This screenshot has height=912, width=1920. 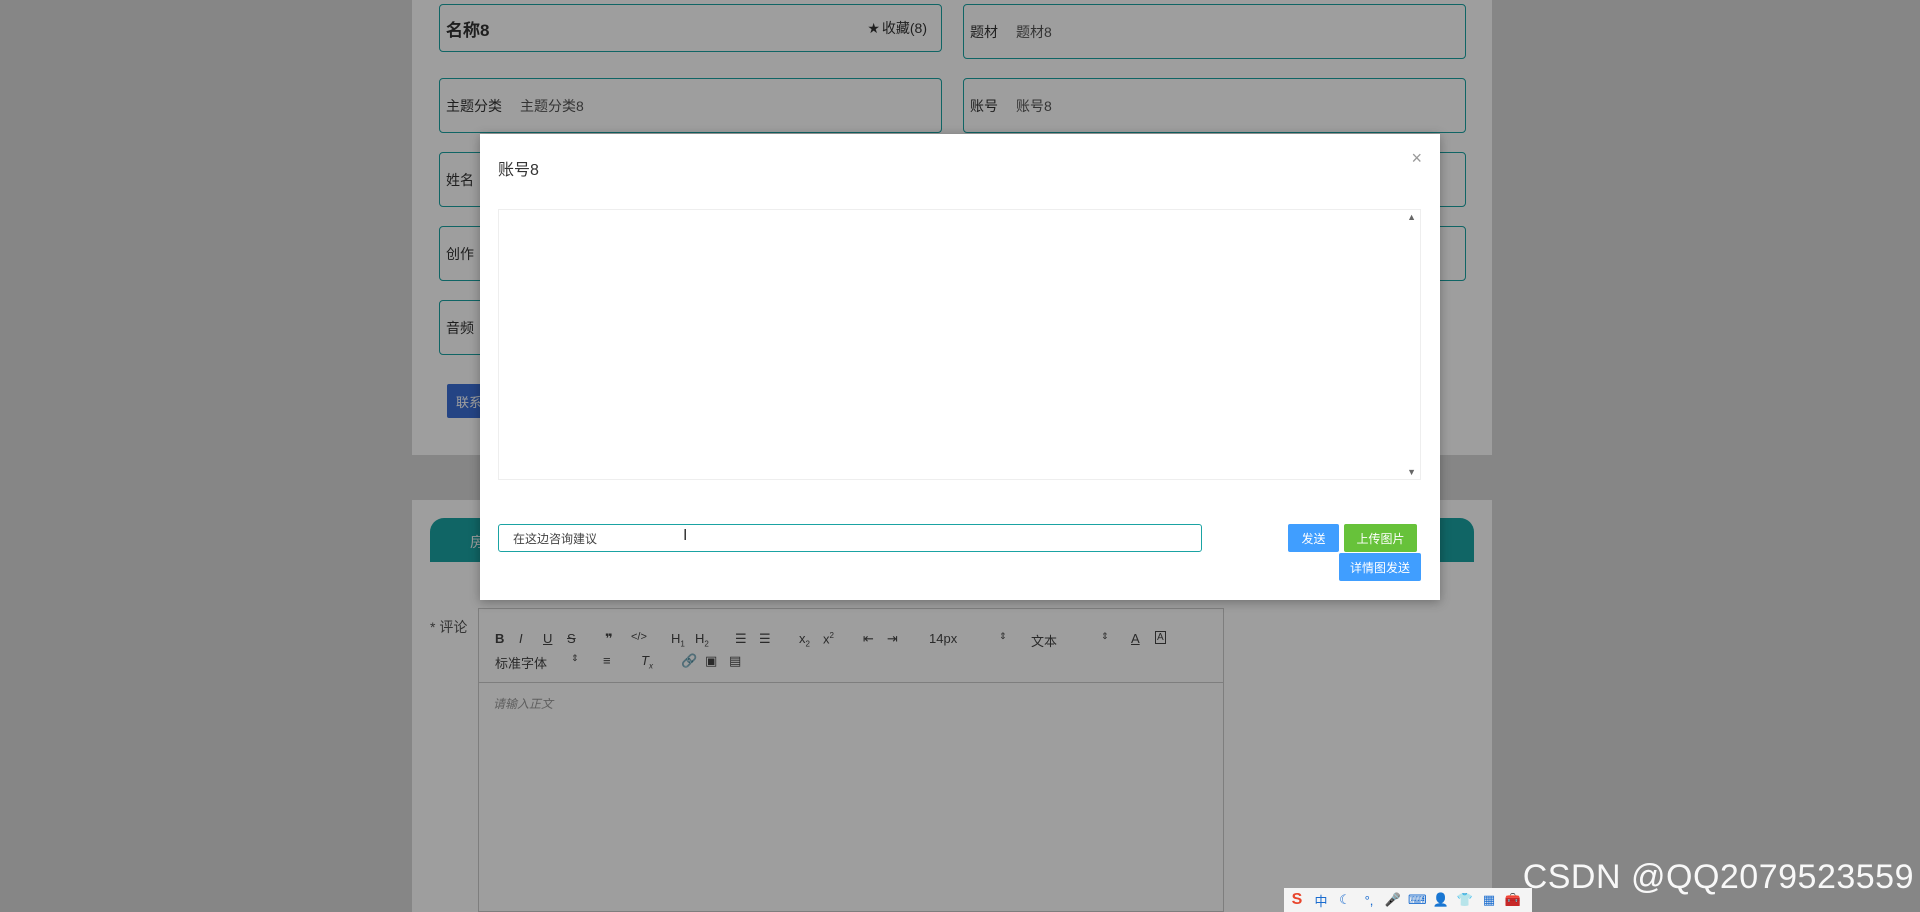 I want to click on watermark: CSDN @QQ2079523559, so click(x=1718, y=877).